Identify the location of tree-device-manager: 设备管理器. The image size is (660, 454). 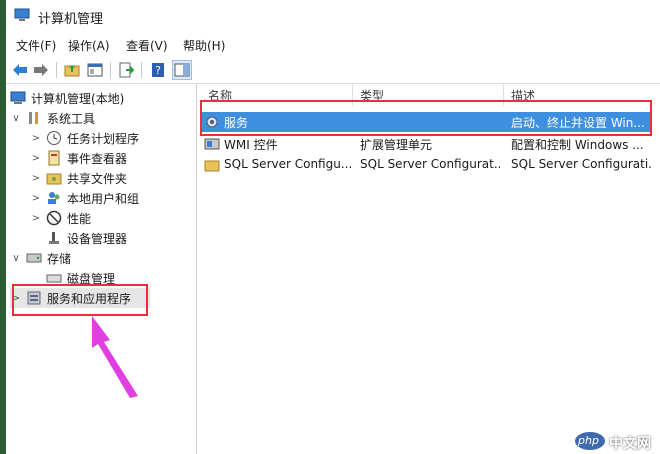
(86, 238).